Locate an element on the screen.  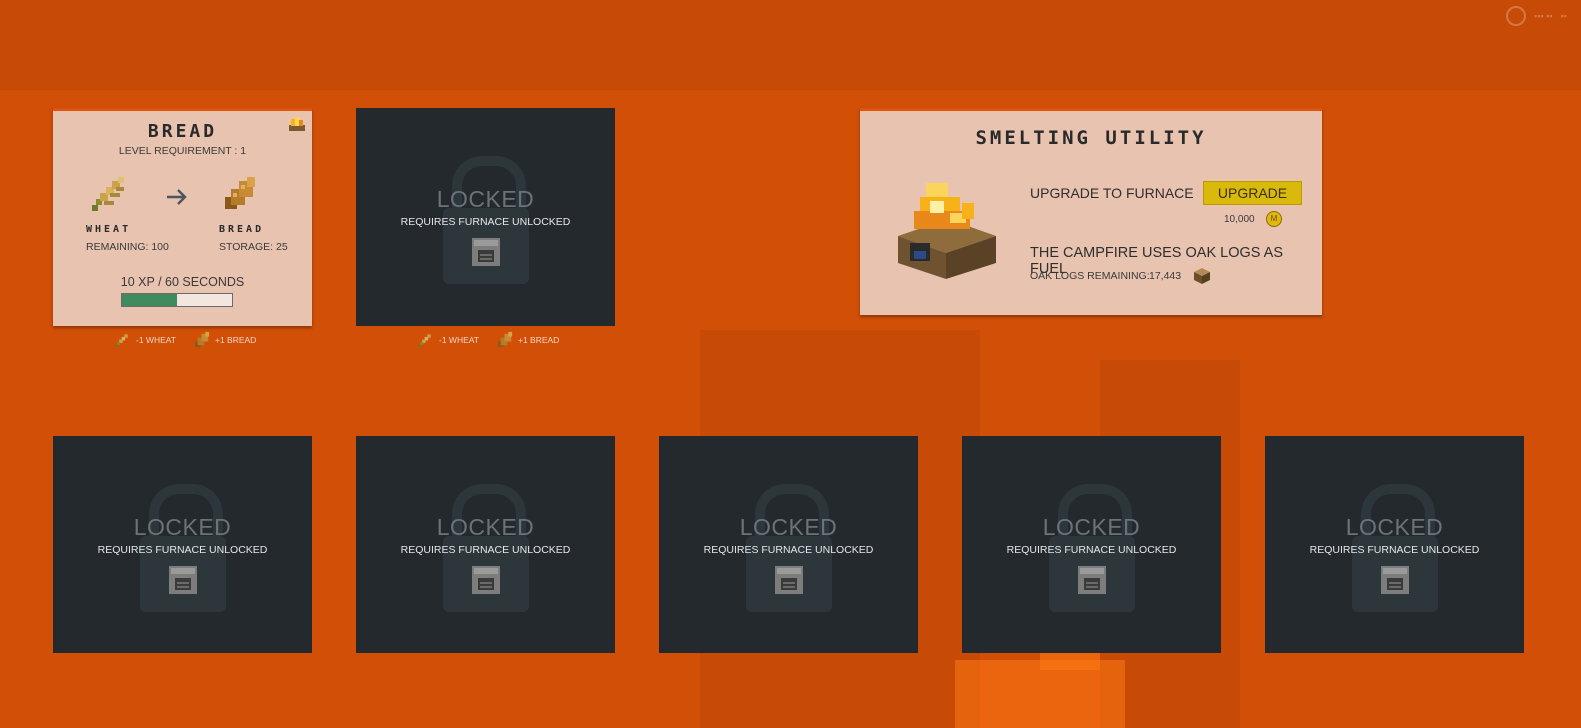
progress-fill is located at coordinates (149, 300).